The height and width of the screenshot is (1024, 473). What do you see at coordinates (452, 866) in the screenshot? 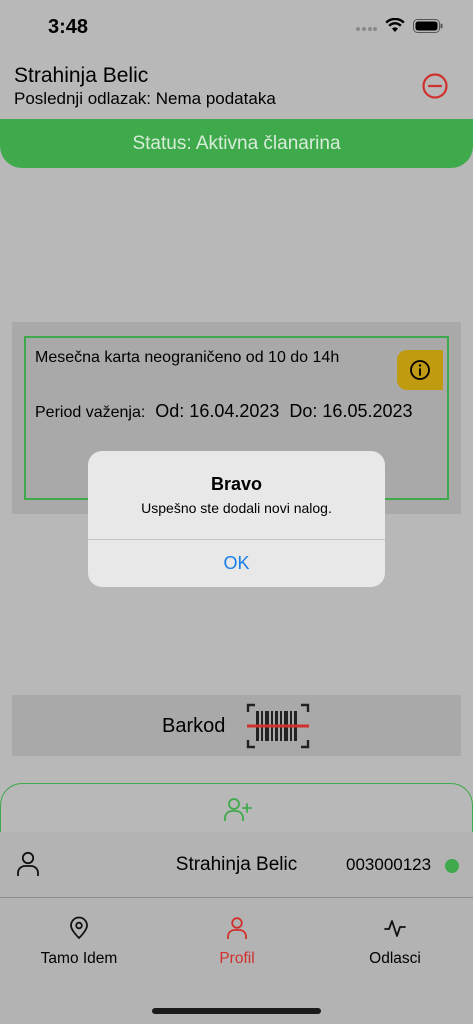
I see `online-status-dot` at bounding box center [452, 866].